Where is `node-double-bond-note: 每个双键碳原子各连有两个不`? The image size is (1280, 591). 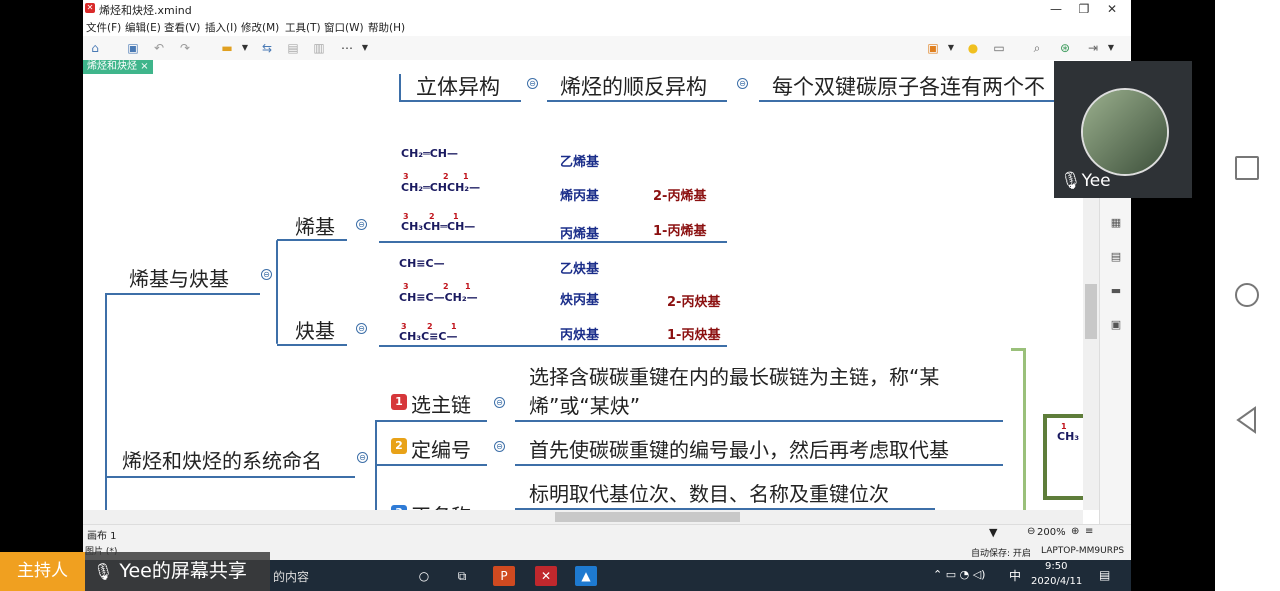
node-double-bond-note: 每个双键碳原子各连有两个不 is located at coordinates (908, 87).